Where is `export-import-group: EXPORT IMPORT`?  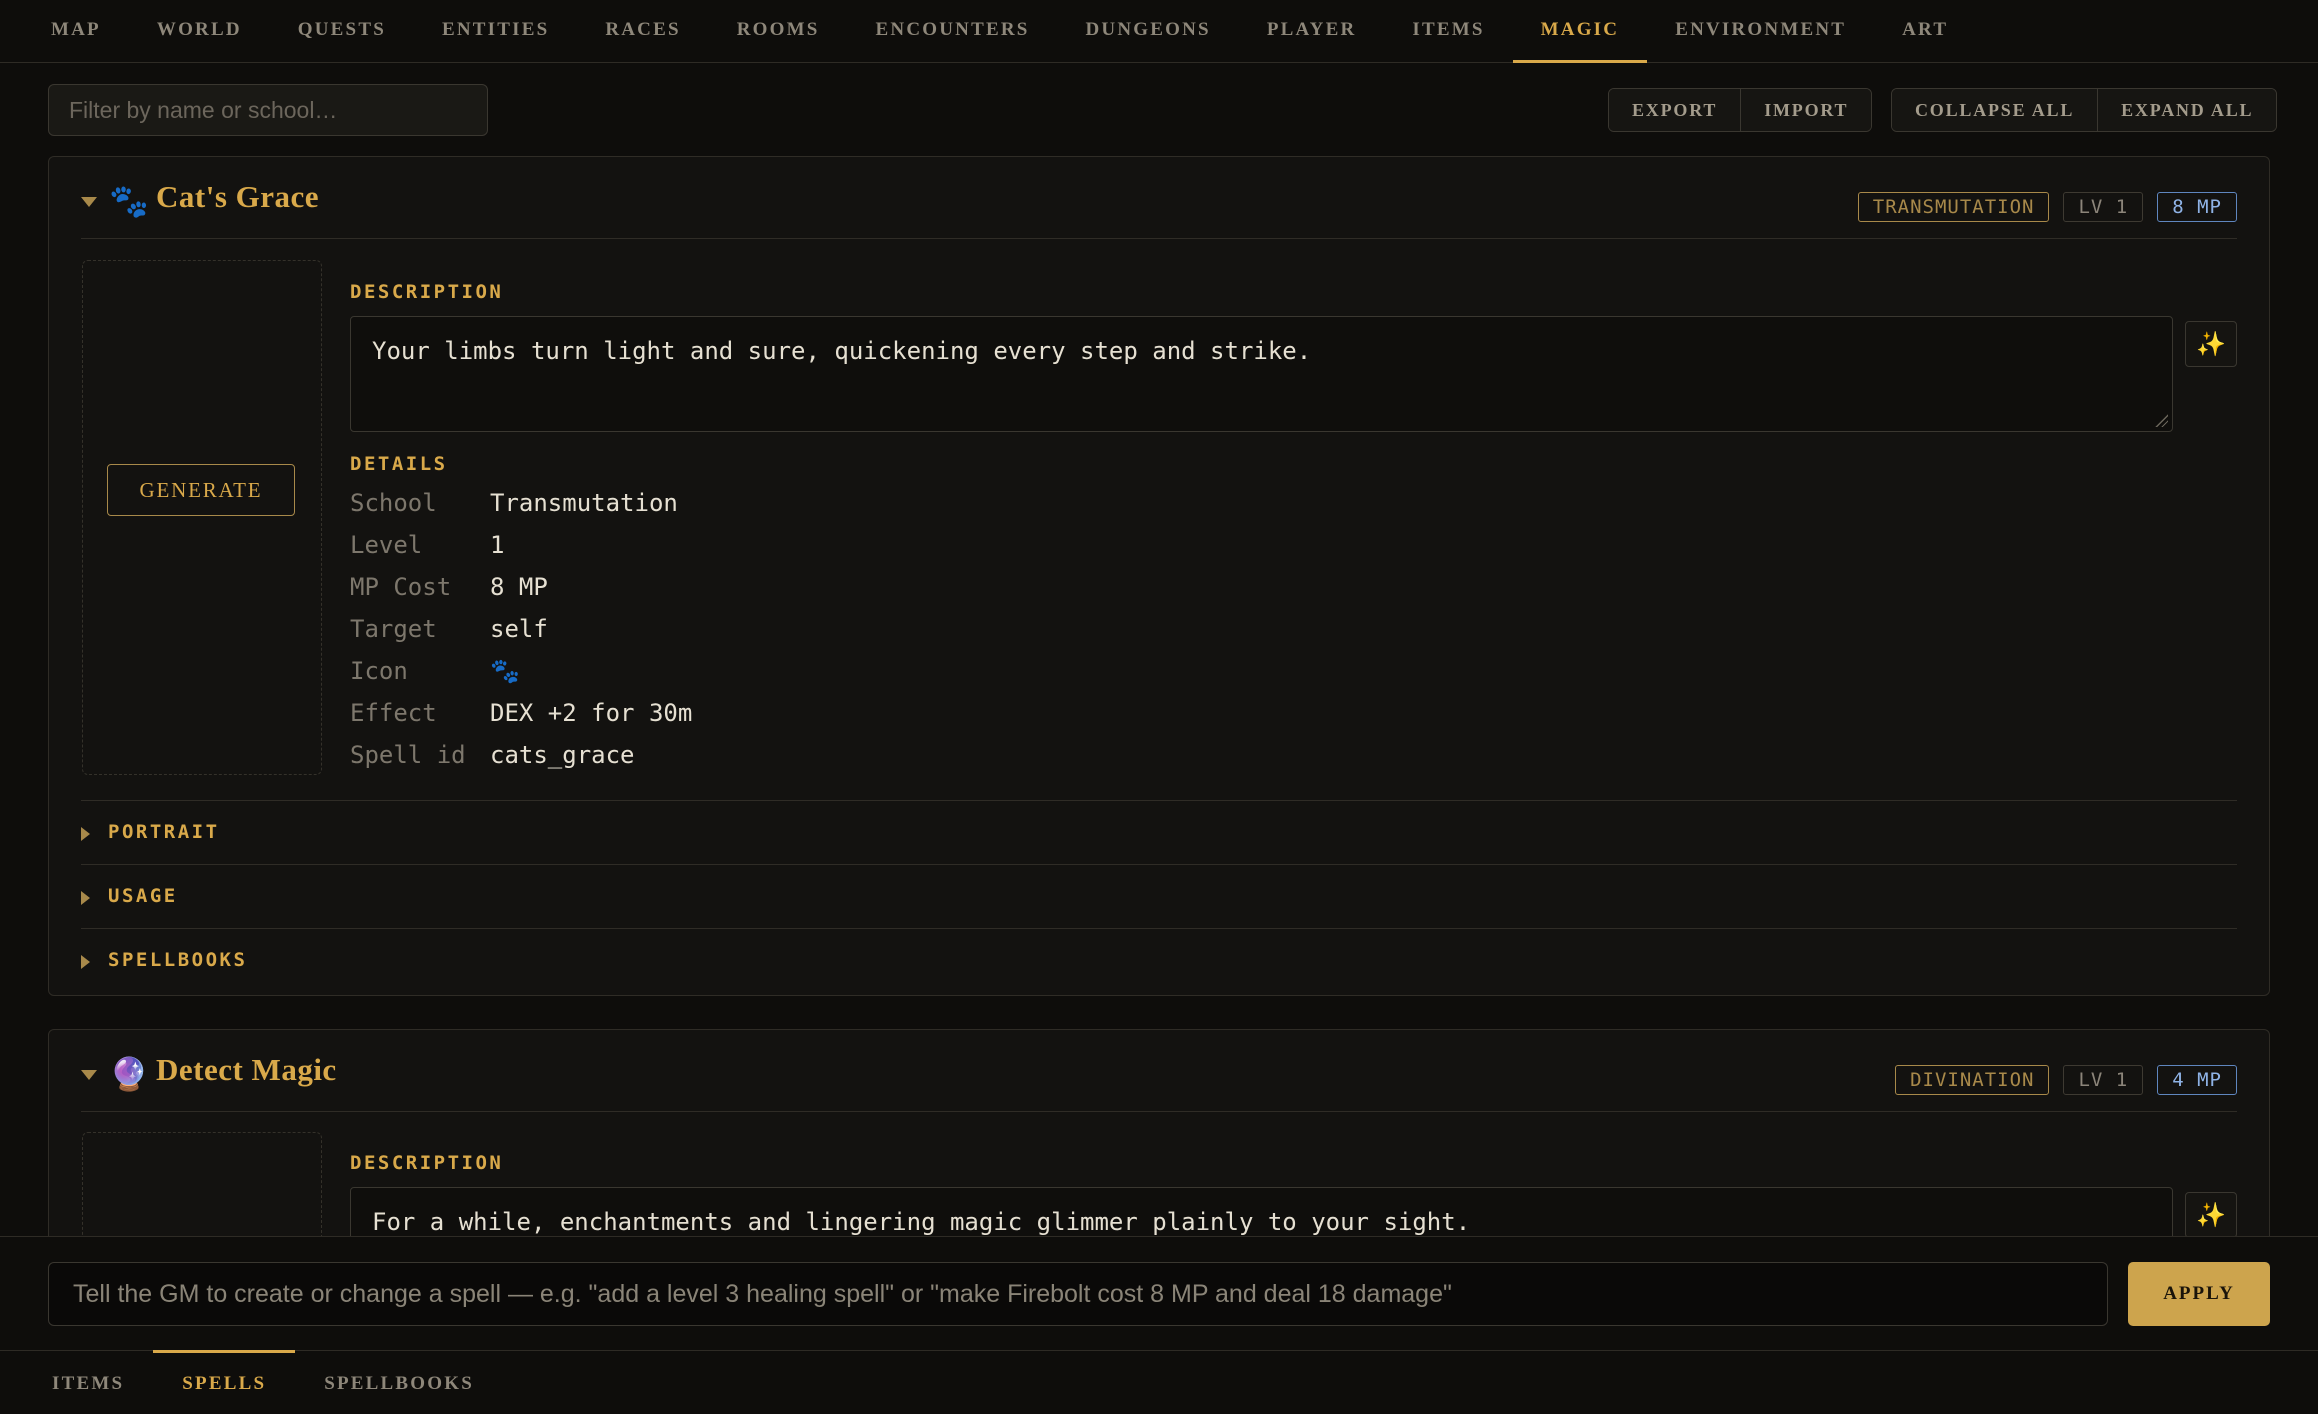 export-import-group: EXPORT IMPORT is located at coordinates (1740, 110).